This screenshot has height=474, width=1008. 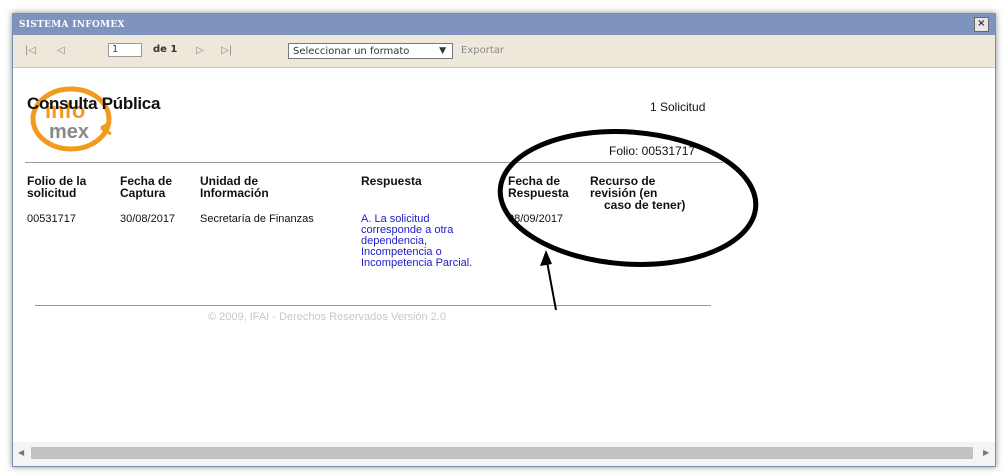 What do you see at coordinates (628, 198) in the screenshot?
I see `highlight-ellipse` at bounding box center [628, 198].